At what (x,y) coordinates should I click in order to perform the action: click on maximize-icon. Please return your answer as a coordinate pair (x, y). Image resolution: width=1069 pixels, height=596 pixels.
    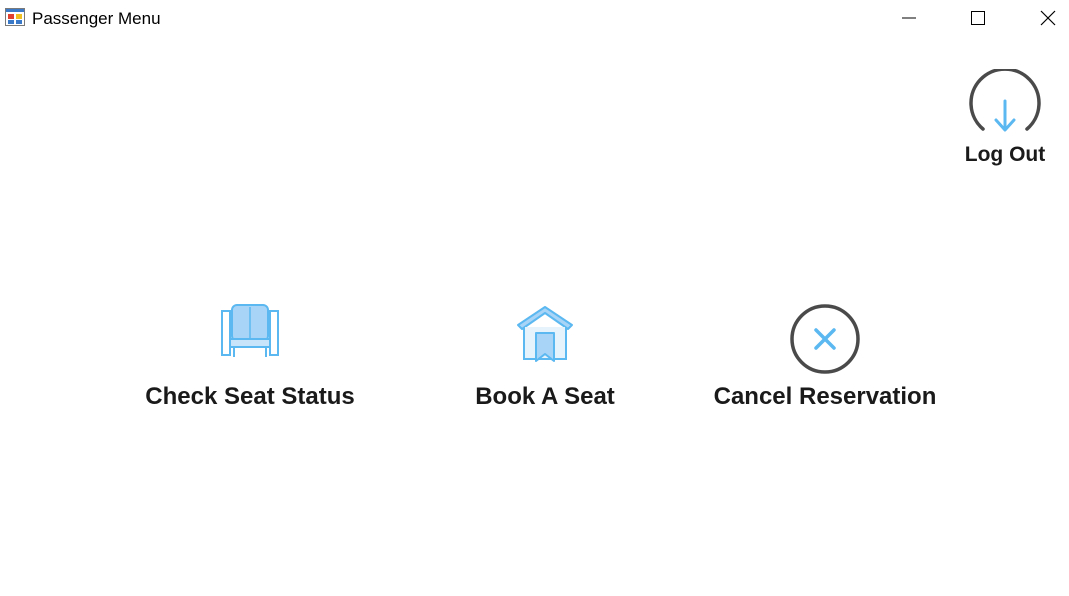
    Looking at the image, I should click on (978, 18).